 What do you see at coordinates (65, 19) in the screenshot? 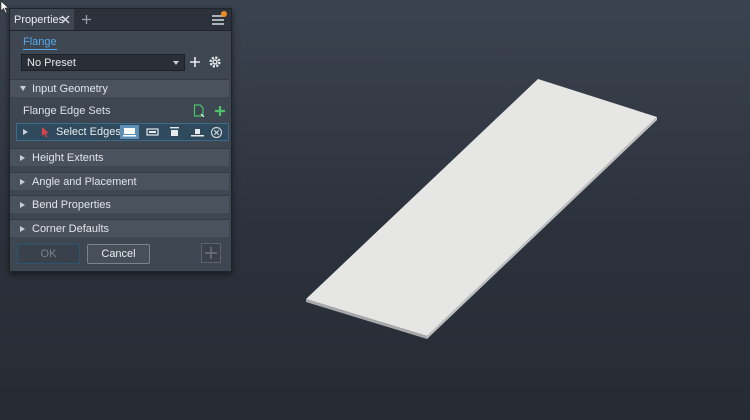
I see `close-icon` at bounding box center [65, 19].